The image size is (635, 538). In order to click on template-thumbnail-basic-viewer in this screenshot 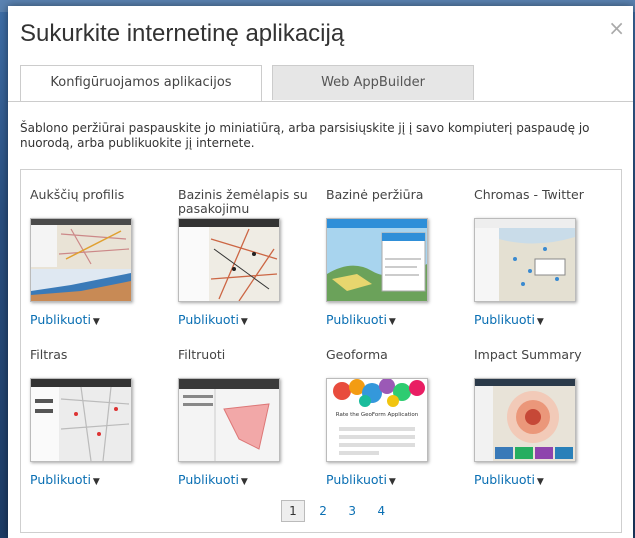, I will do `click(377, 260)`.